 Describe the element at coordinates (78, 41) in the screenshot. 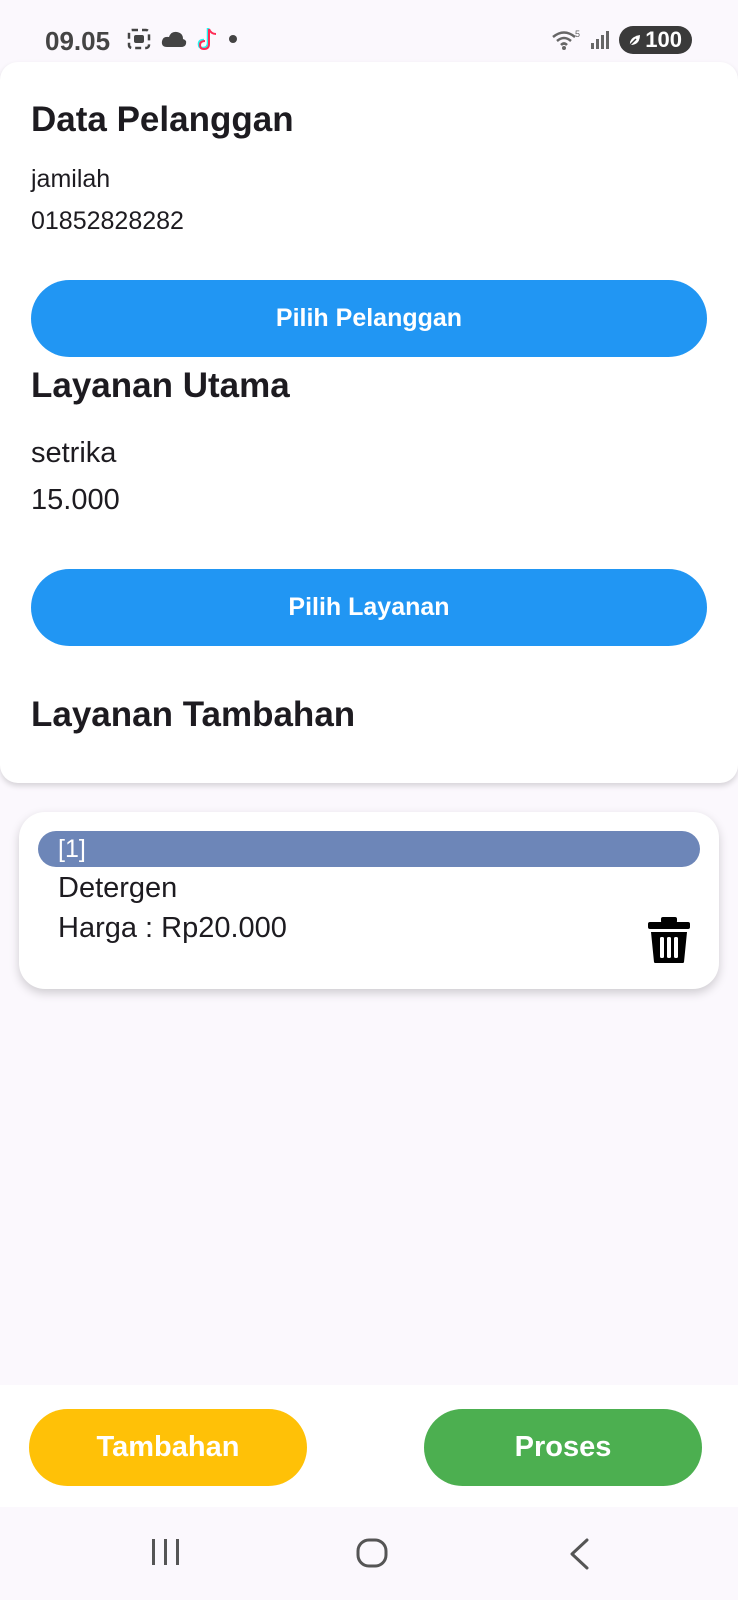

I see `status-time: 09.05` at that location.